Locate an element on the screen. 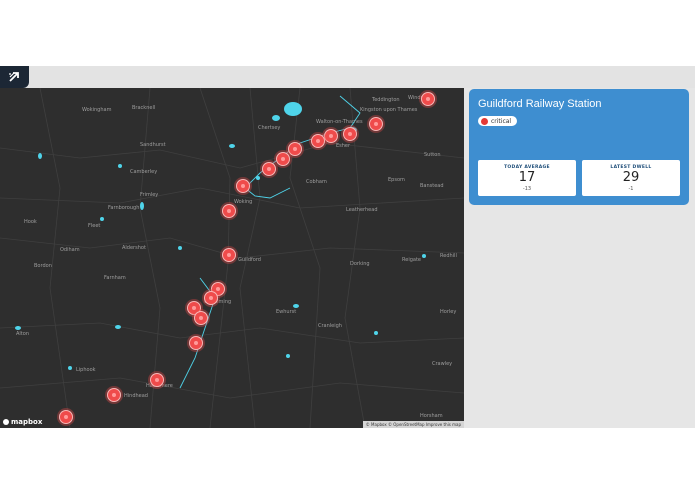  status-badge: critical is located at coordinates (498, 121).